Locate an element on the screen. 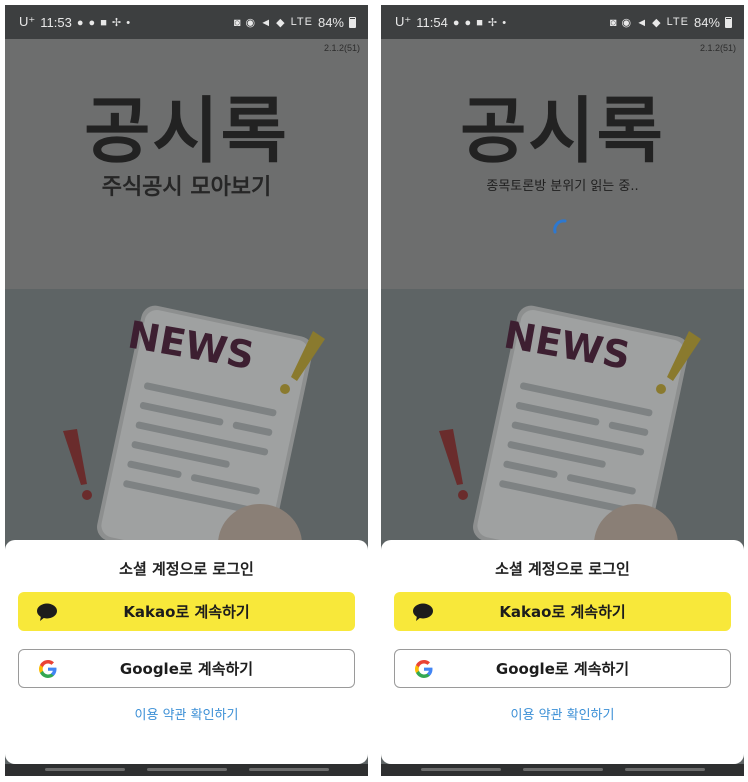 The height and width of the screenshot is (782, 748). clock: 11:54 is located at coordinates (432, 22).